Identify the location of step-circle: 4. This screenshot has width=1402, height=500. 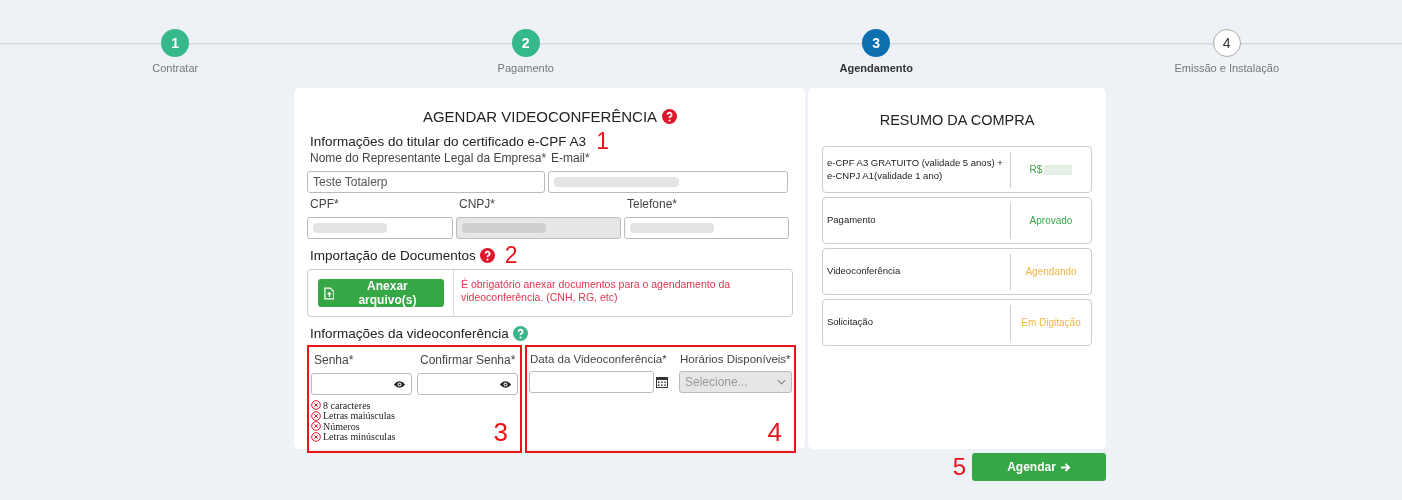
(1226, 43).